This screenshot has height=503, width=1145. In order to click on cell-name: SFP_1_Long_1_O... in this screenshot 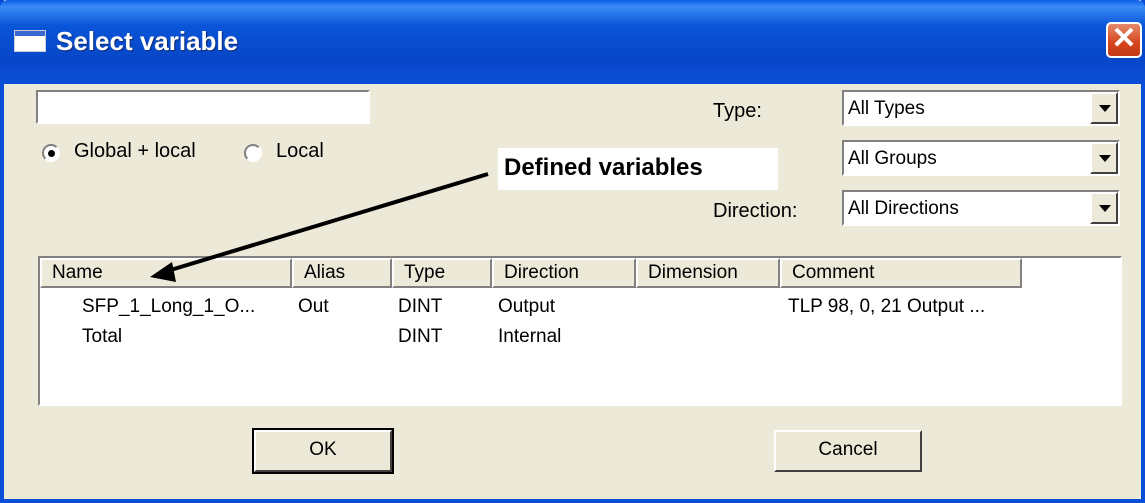, I will do `click(169, 306)`.